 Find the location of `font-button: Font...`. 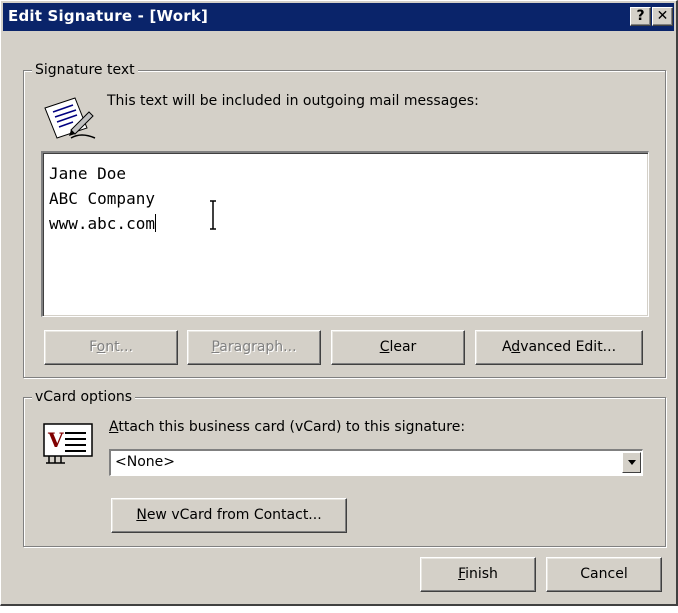

font-button: Font... is located at coordinates (111, 347).